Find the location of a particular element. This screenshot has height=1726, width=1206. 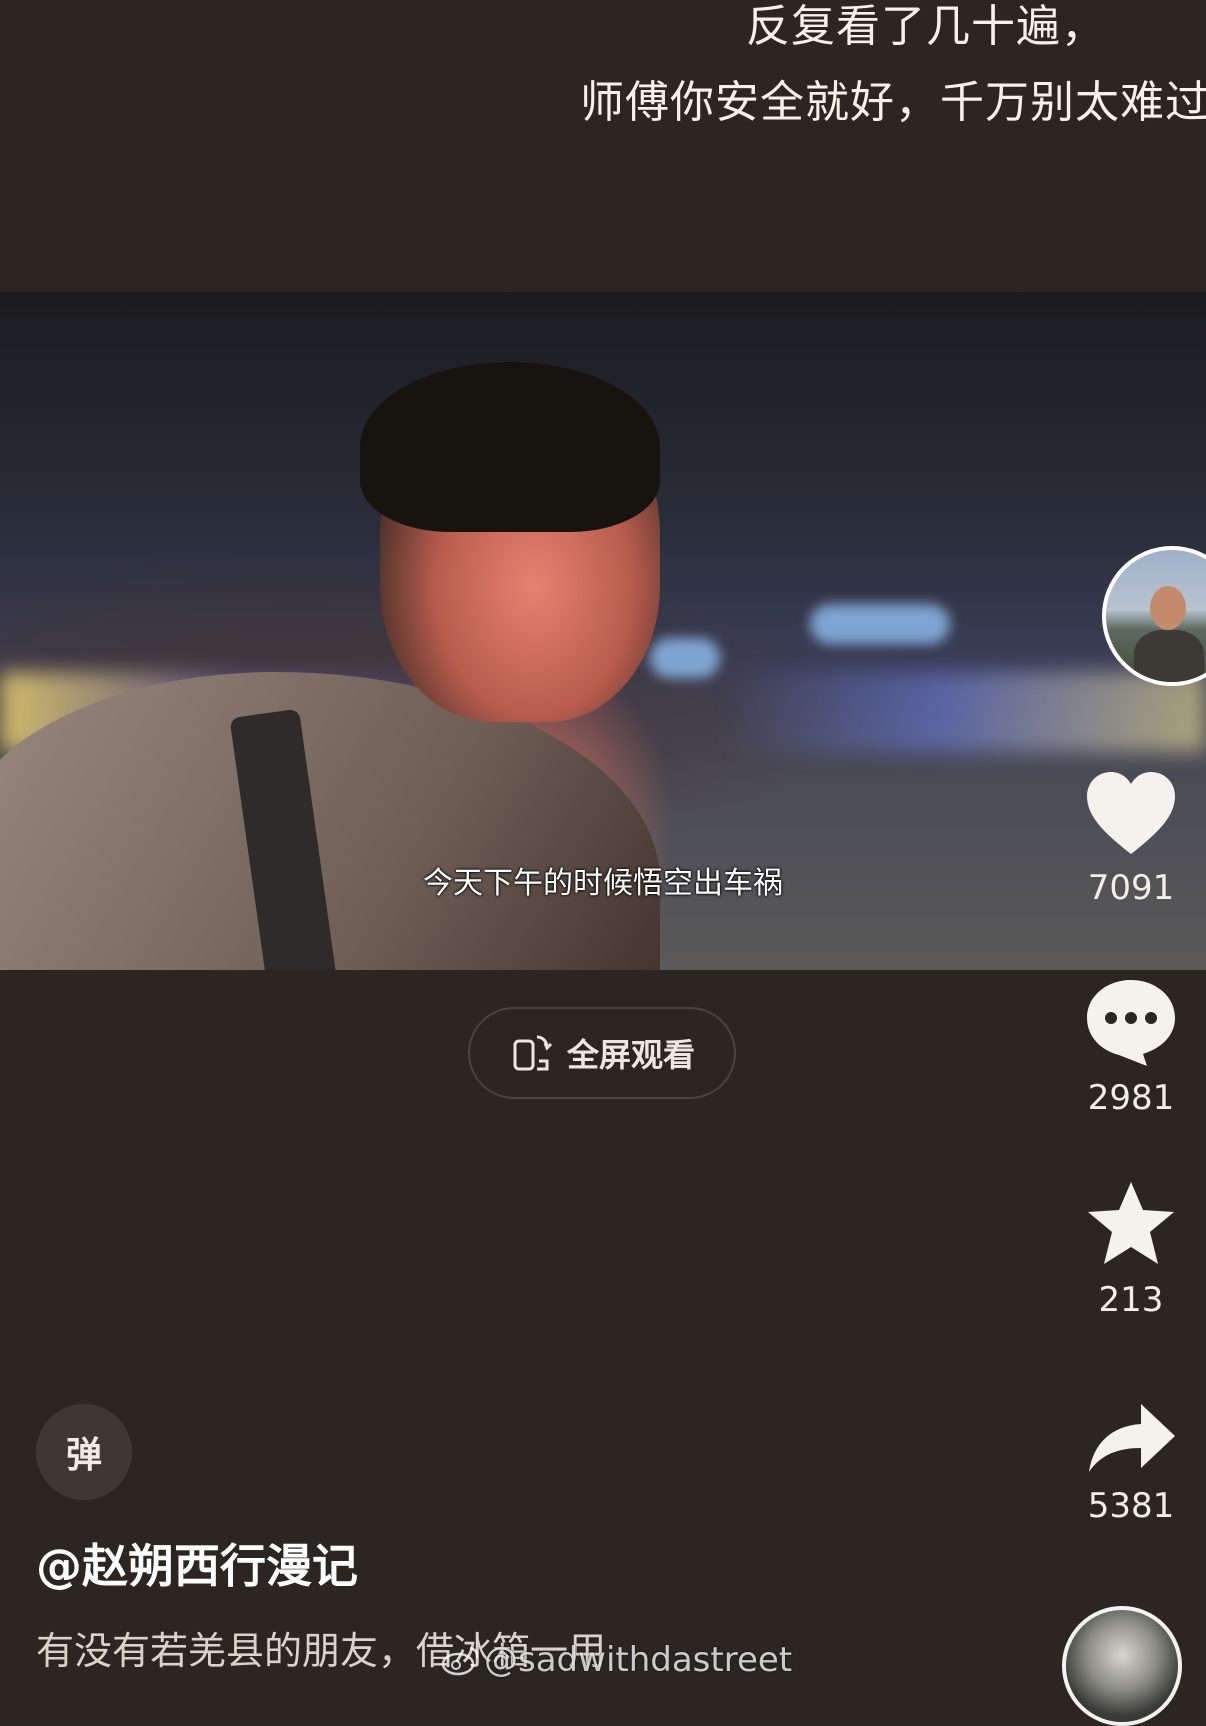

favorite-button: 213 is located at coordinates (1131, 1250).